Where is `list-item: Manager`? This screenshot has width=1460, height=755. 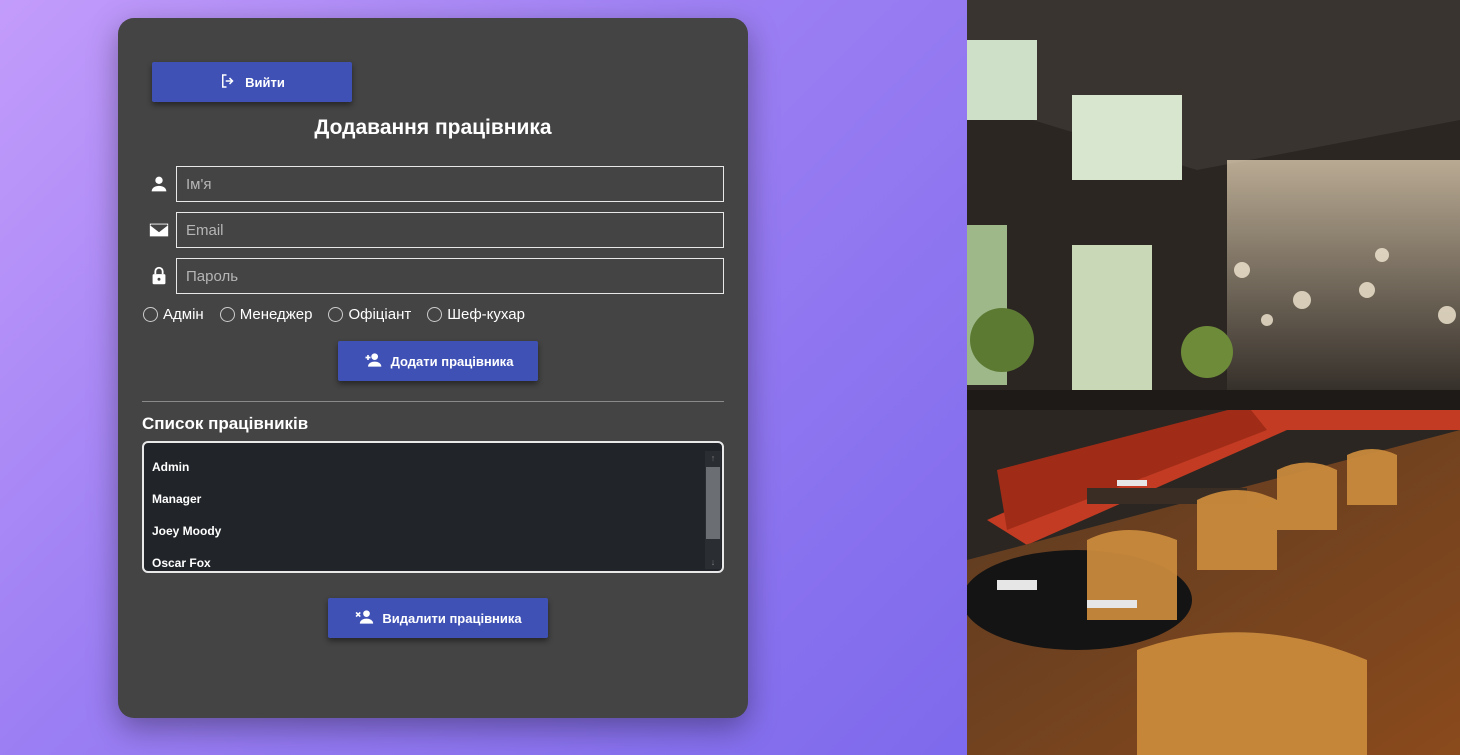 list-item: Manager is located at coordinates (176, 499).